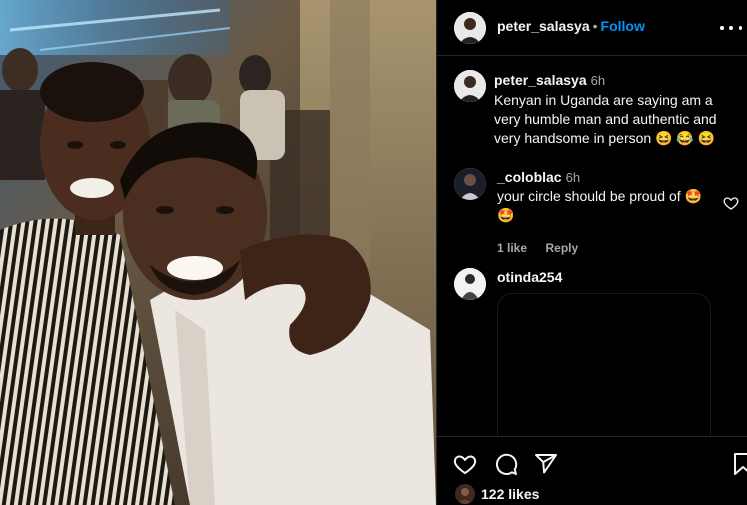 The width and height of the screenshot is (747, 505). Describe the element at coordinates (592, 470) in the screenshot. I see `post-actions: 122 likes` at that location.